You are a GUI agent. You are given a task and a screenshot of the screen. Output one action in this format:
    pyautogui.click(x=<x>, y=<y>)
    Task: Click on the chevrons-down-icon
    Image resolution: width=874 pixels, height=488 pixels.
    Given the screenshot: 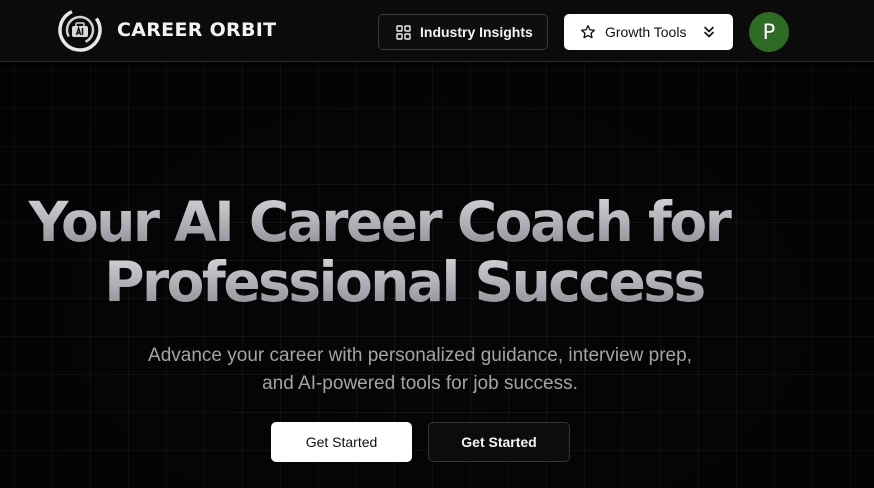 What is the action you would take?
    pyautogui.click(x=709, y=32)
    